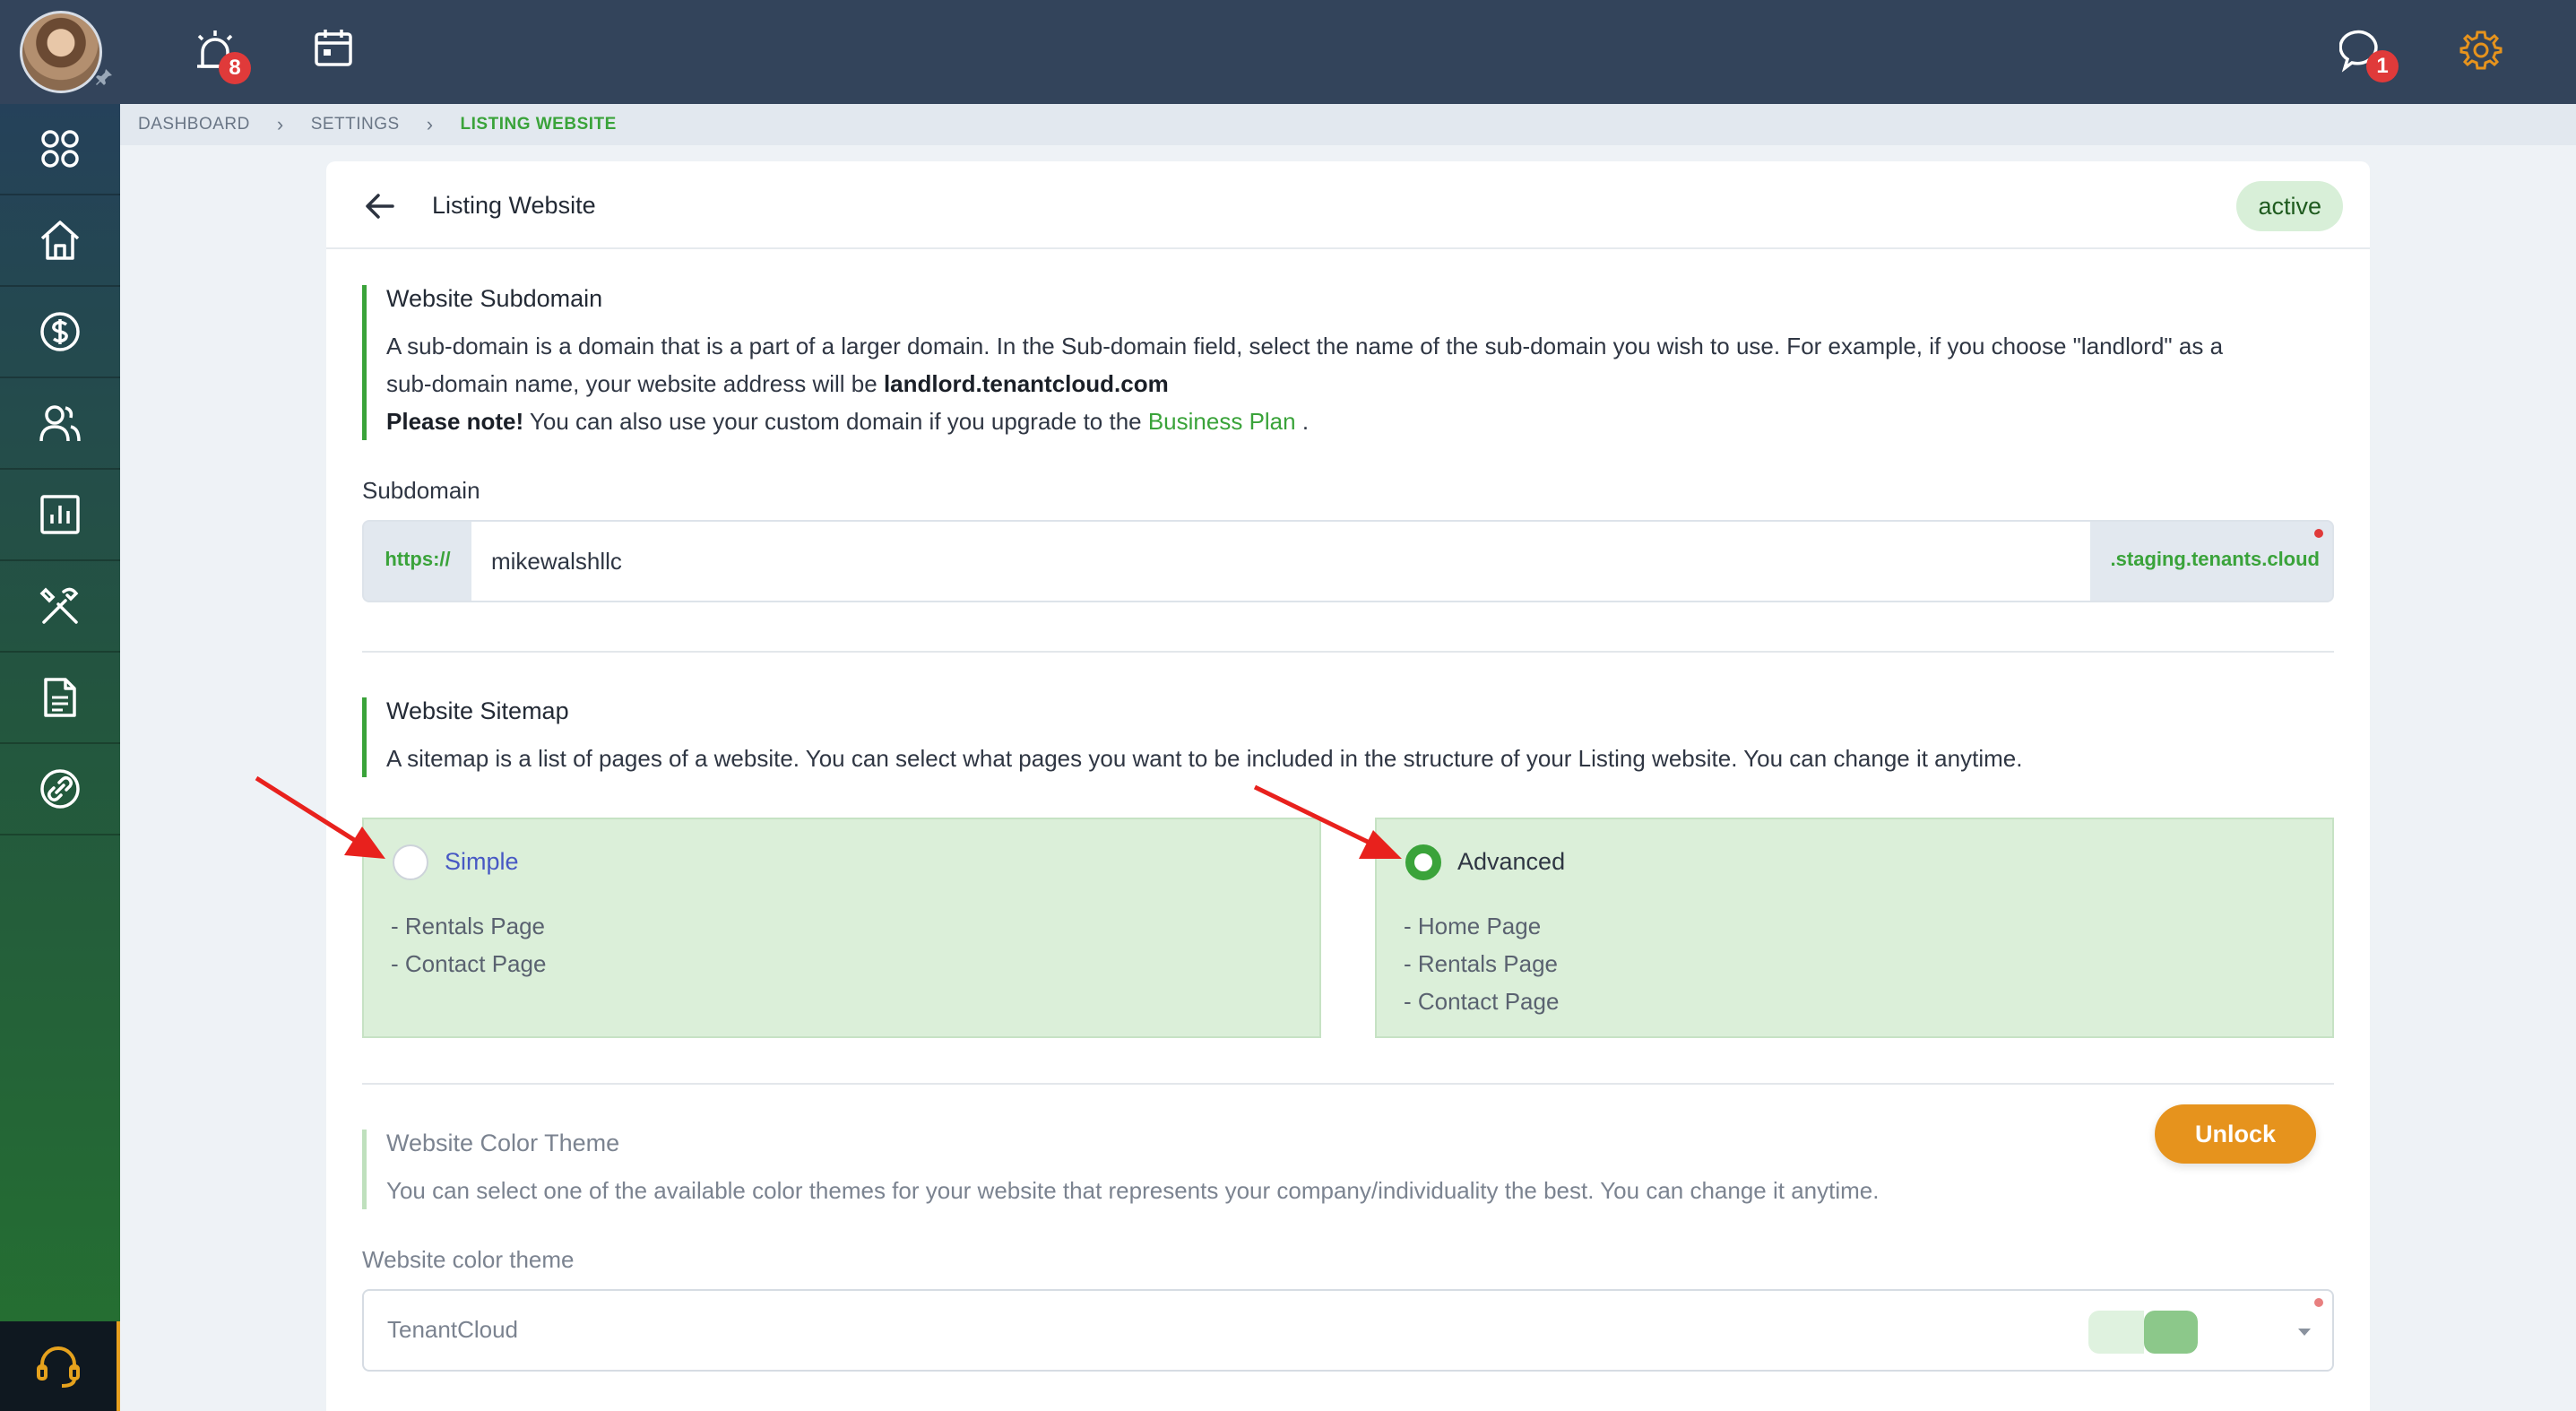  Describe the element at coordinates (1348, 205) in the screenshot. I see `card-header: Listing Website active` at that location.